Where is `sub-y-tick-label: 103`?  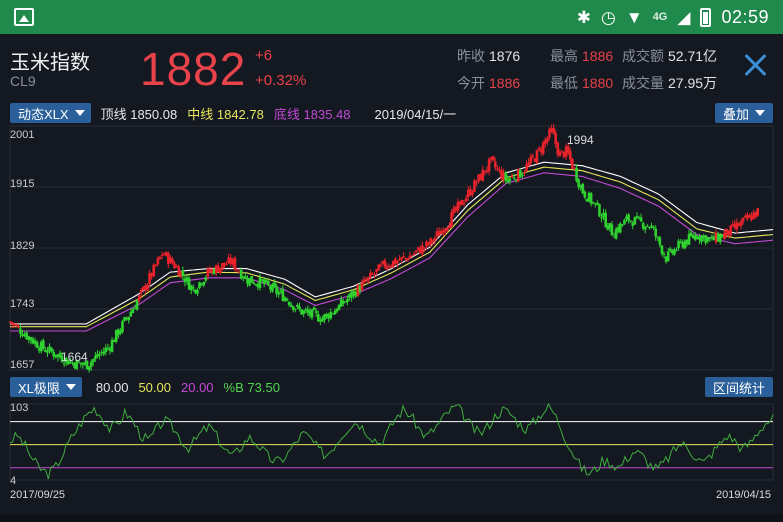 sub-y-tick-label: 103 is located at coordinates (19, 408).